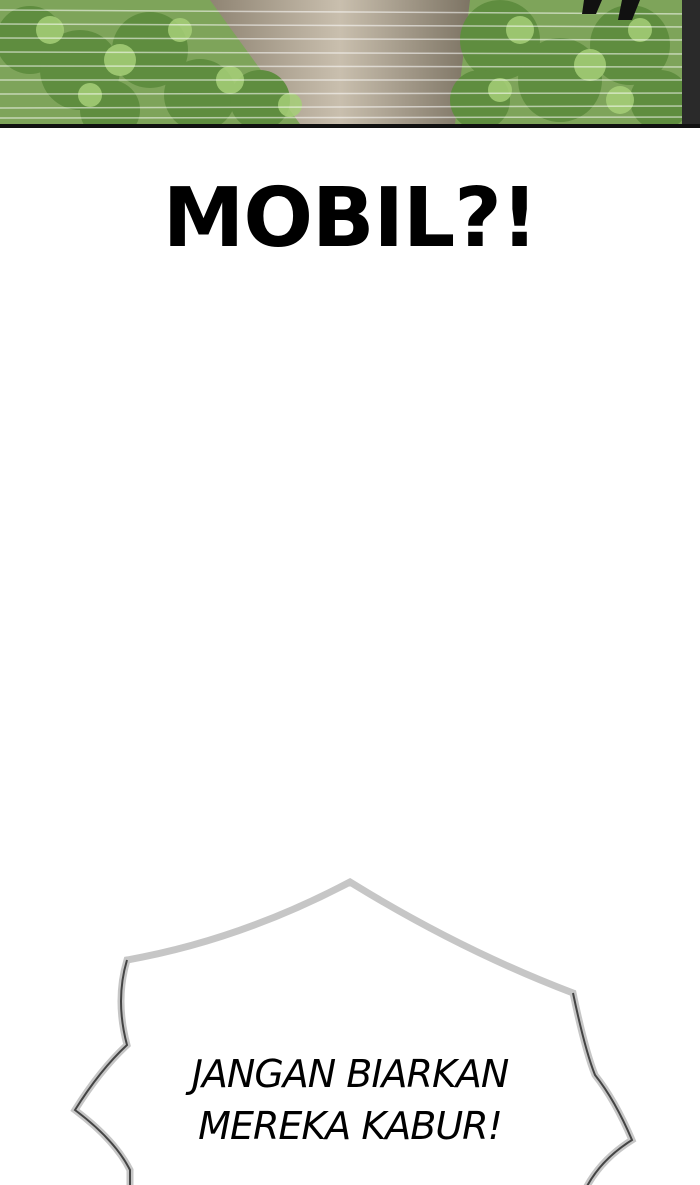 Image resolution: width=700 pixels, height=1185 pixels. What do you see at coordinates (350, 1074) in the screenshot?
I see `speech-line-1: JANGAN BIARKAN` at bounding box center [350, 1074].